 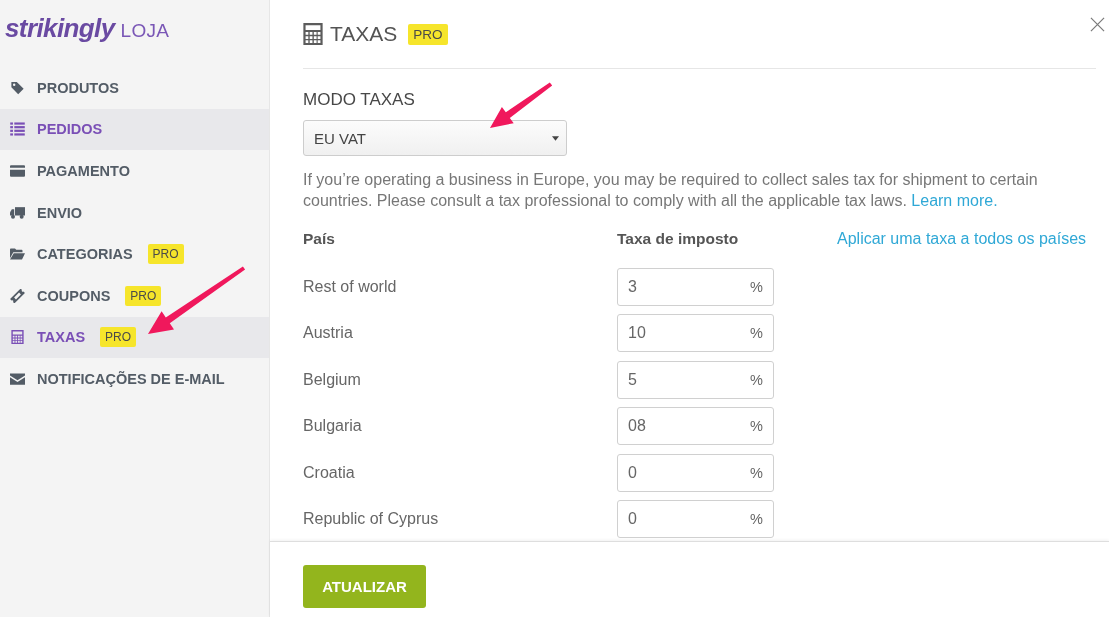 I want to click on sidebar-item: COUPONS PRO, so click(x=134, y=295).